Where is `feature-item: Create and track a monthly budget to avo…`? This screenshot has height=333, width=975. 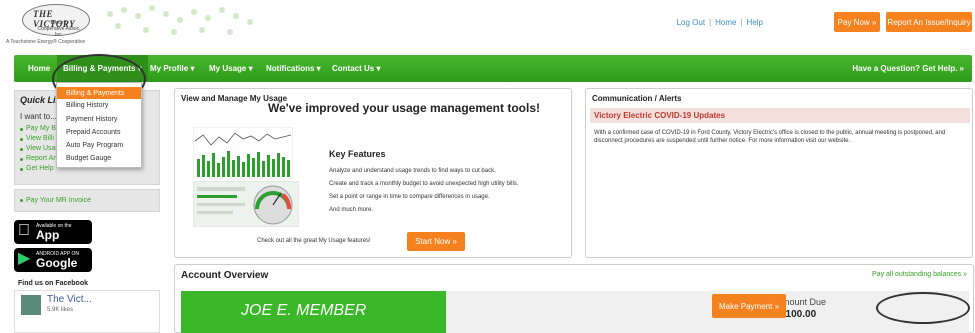 feature-item: Create and track a monthly budget to avo… is located at coordinates (424, 184).